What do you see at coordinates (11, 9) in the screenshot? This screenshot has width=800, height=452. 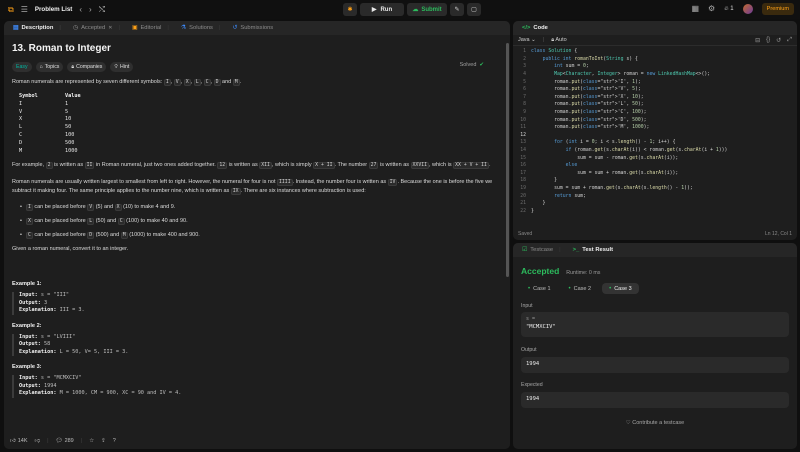 I see `app-logo-icon: ⧉` at bounding box center [11, 9].